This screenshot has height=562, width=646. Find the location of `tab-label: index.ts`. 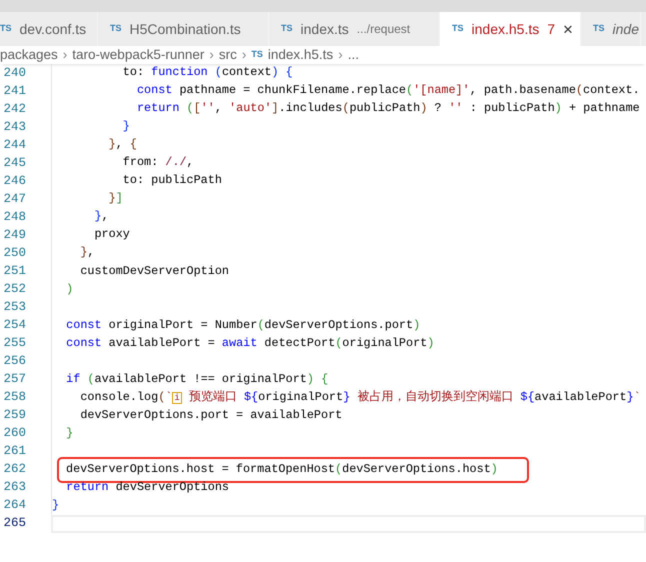

tab-label: index.ts is located at coordinates (324, 29).